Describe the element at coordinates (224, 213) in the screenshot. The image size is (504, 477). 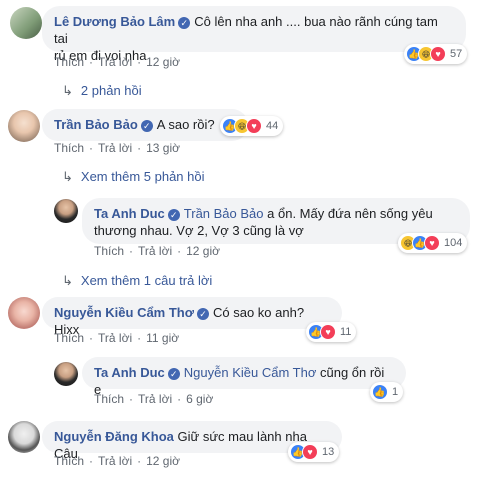
I see `mentioned-user: Trần Bảo Bảo` at that location.